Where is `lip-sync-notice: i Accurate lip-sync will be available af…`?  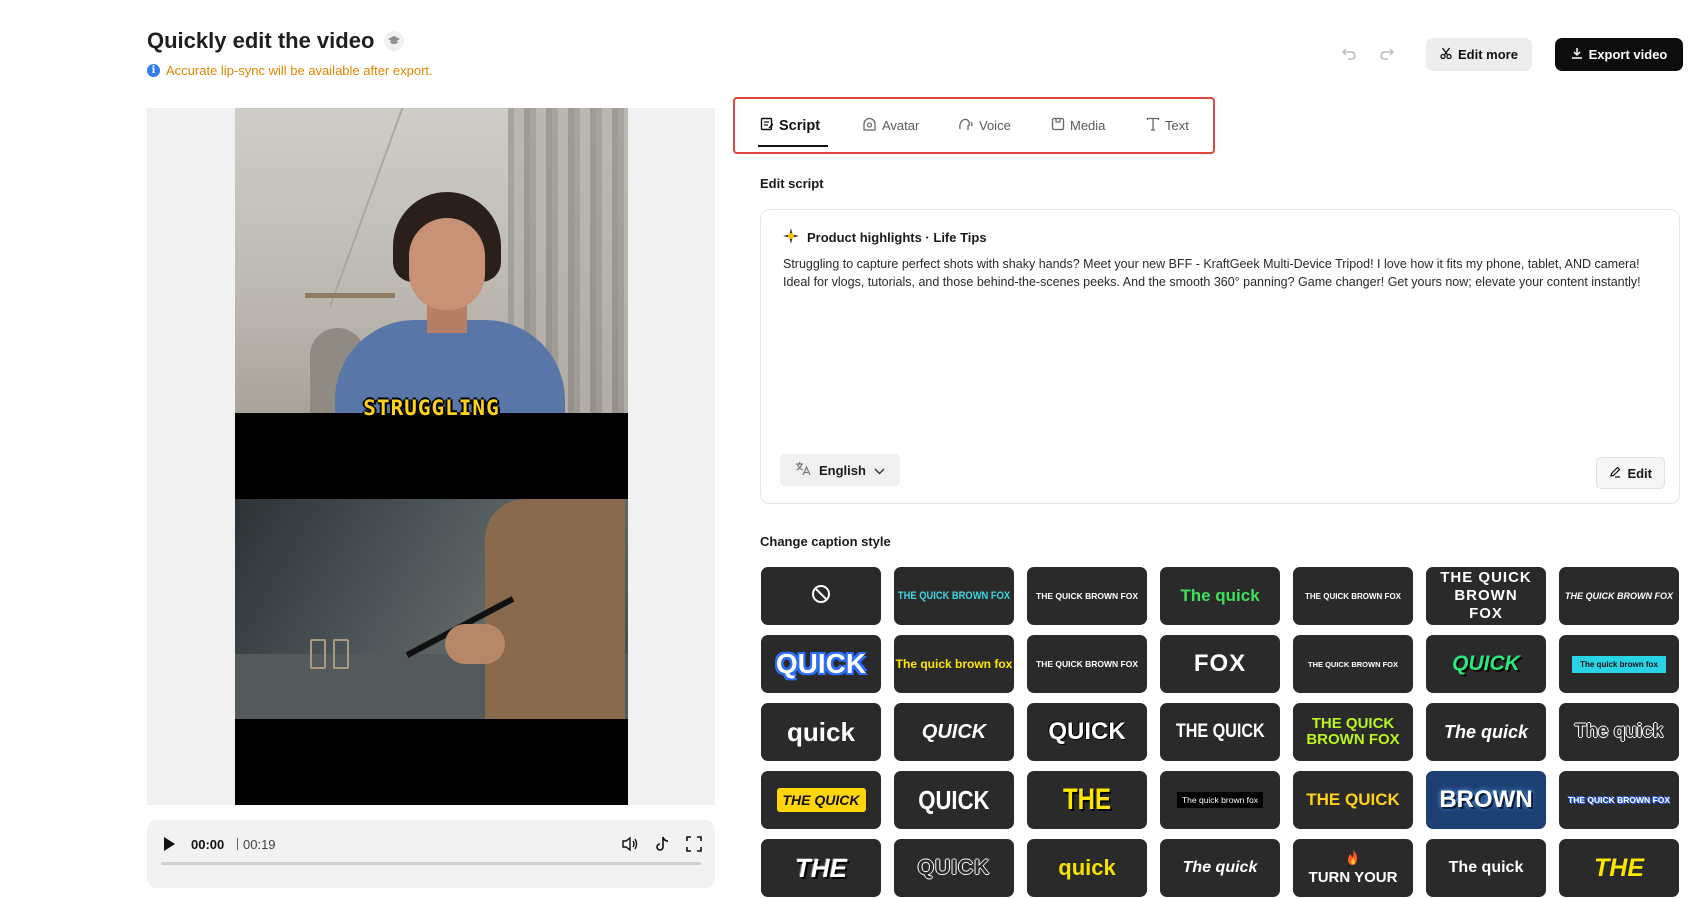
lip-sync-notice: i Accurate lip-sync will be available af… is located at coordinates (290, 70).